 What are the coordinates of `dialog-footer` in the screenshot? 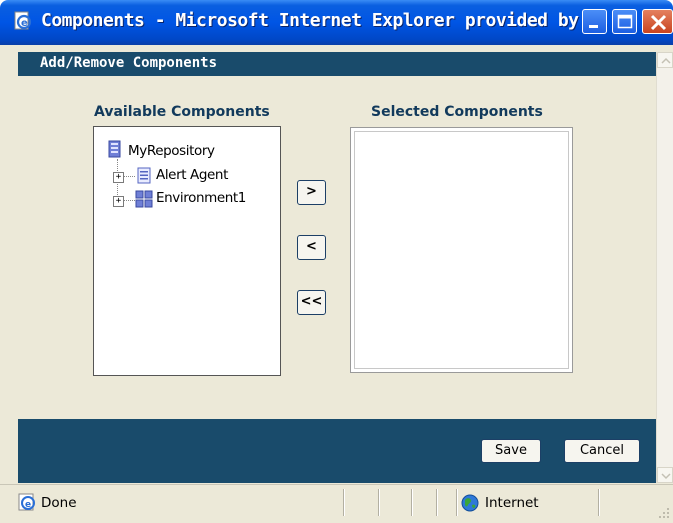 It's located at (337, 451).